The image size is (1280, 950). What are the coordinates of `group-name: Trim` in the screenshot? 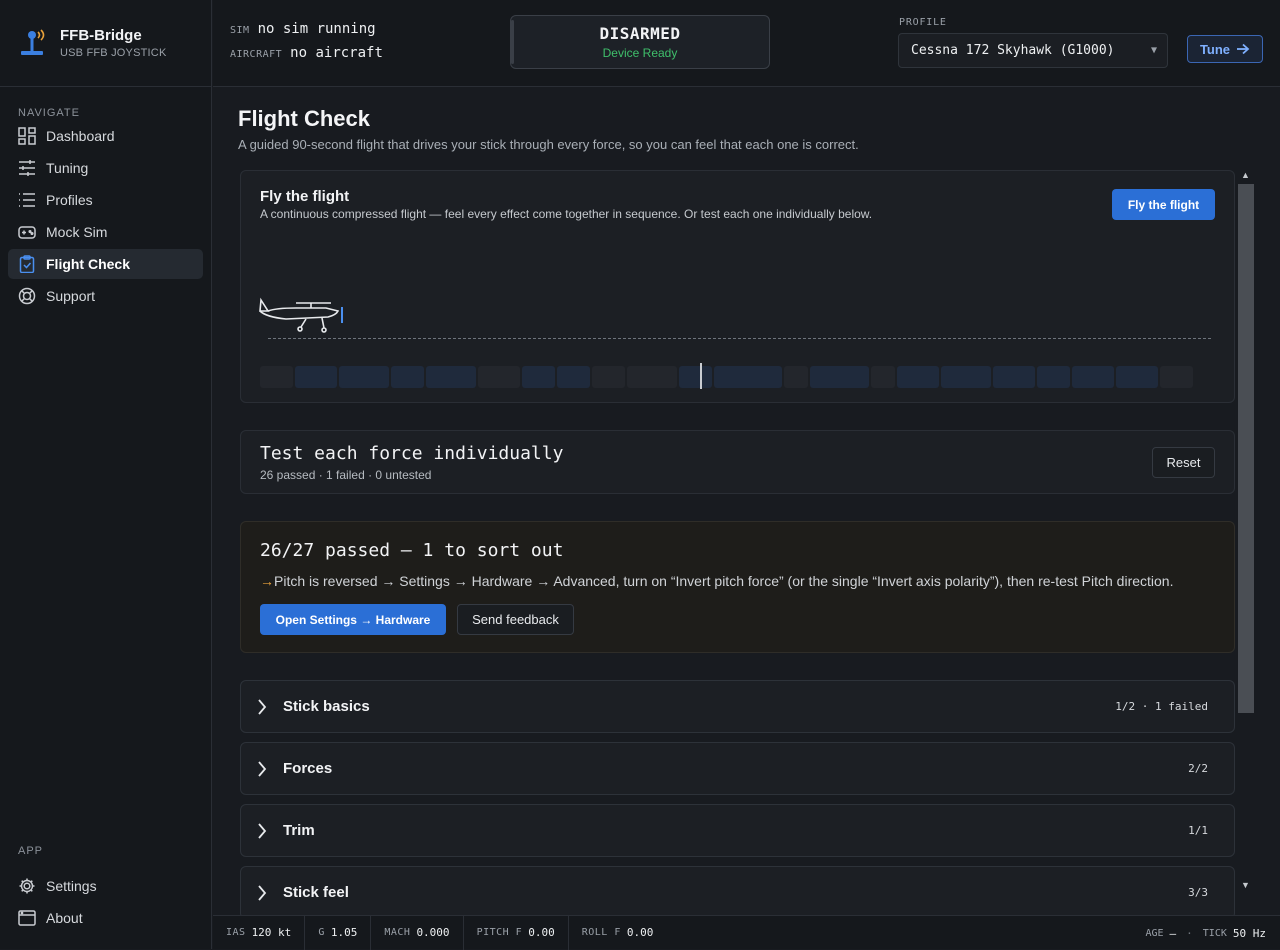 It's located at (299, 830).